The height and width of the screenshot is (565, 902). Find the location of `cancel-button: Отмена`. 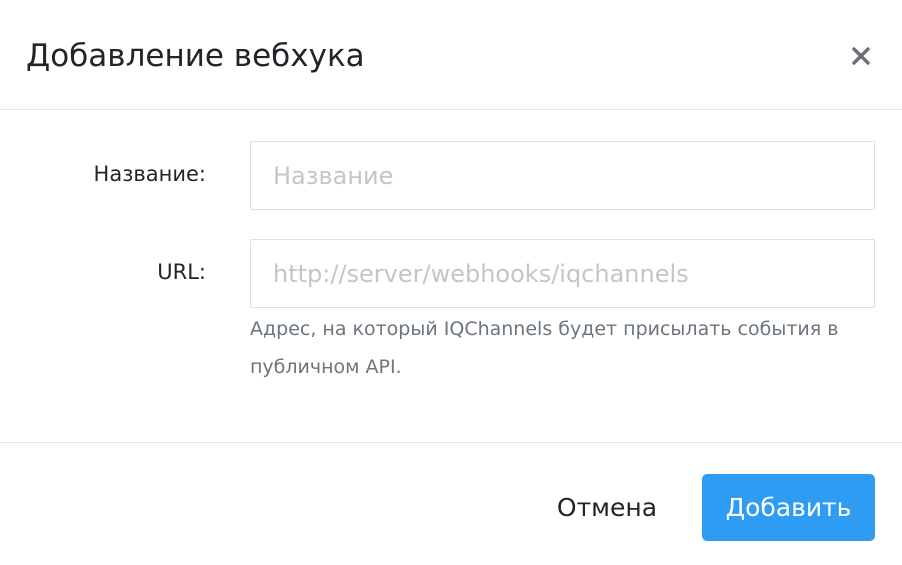

cancel-button: Отмена is located at coordinates (607, 507).